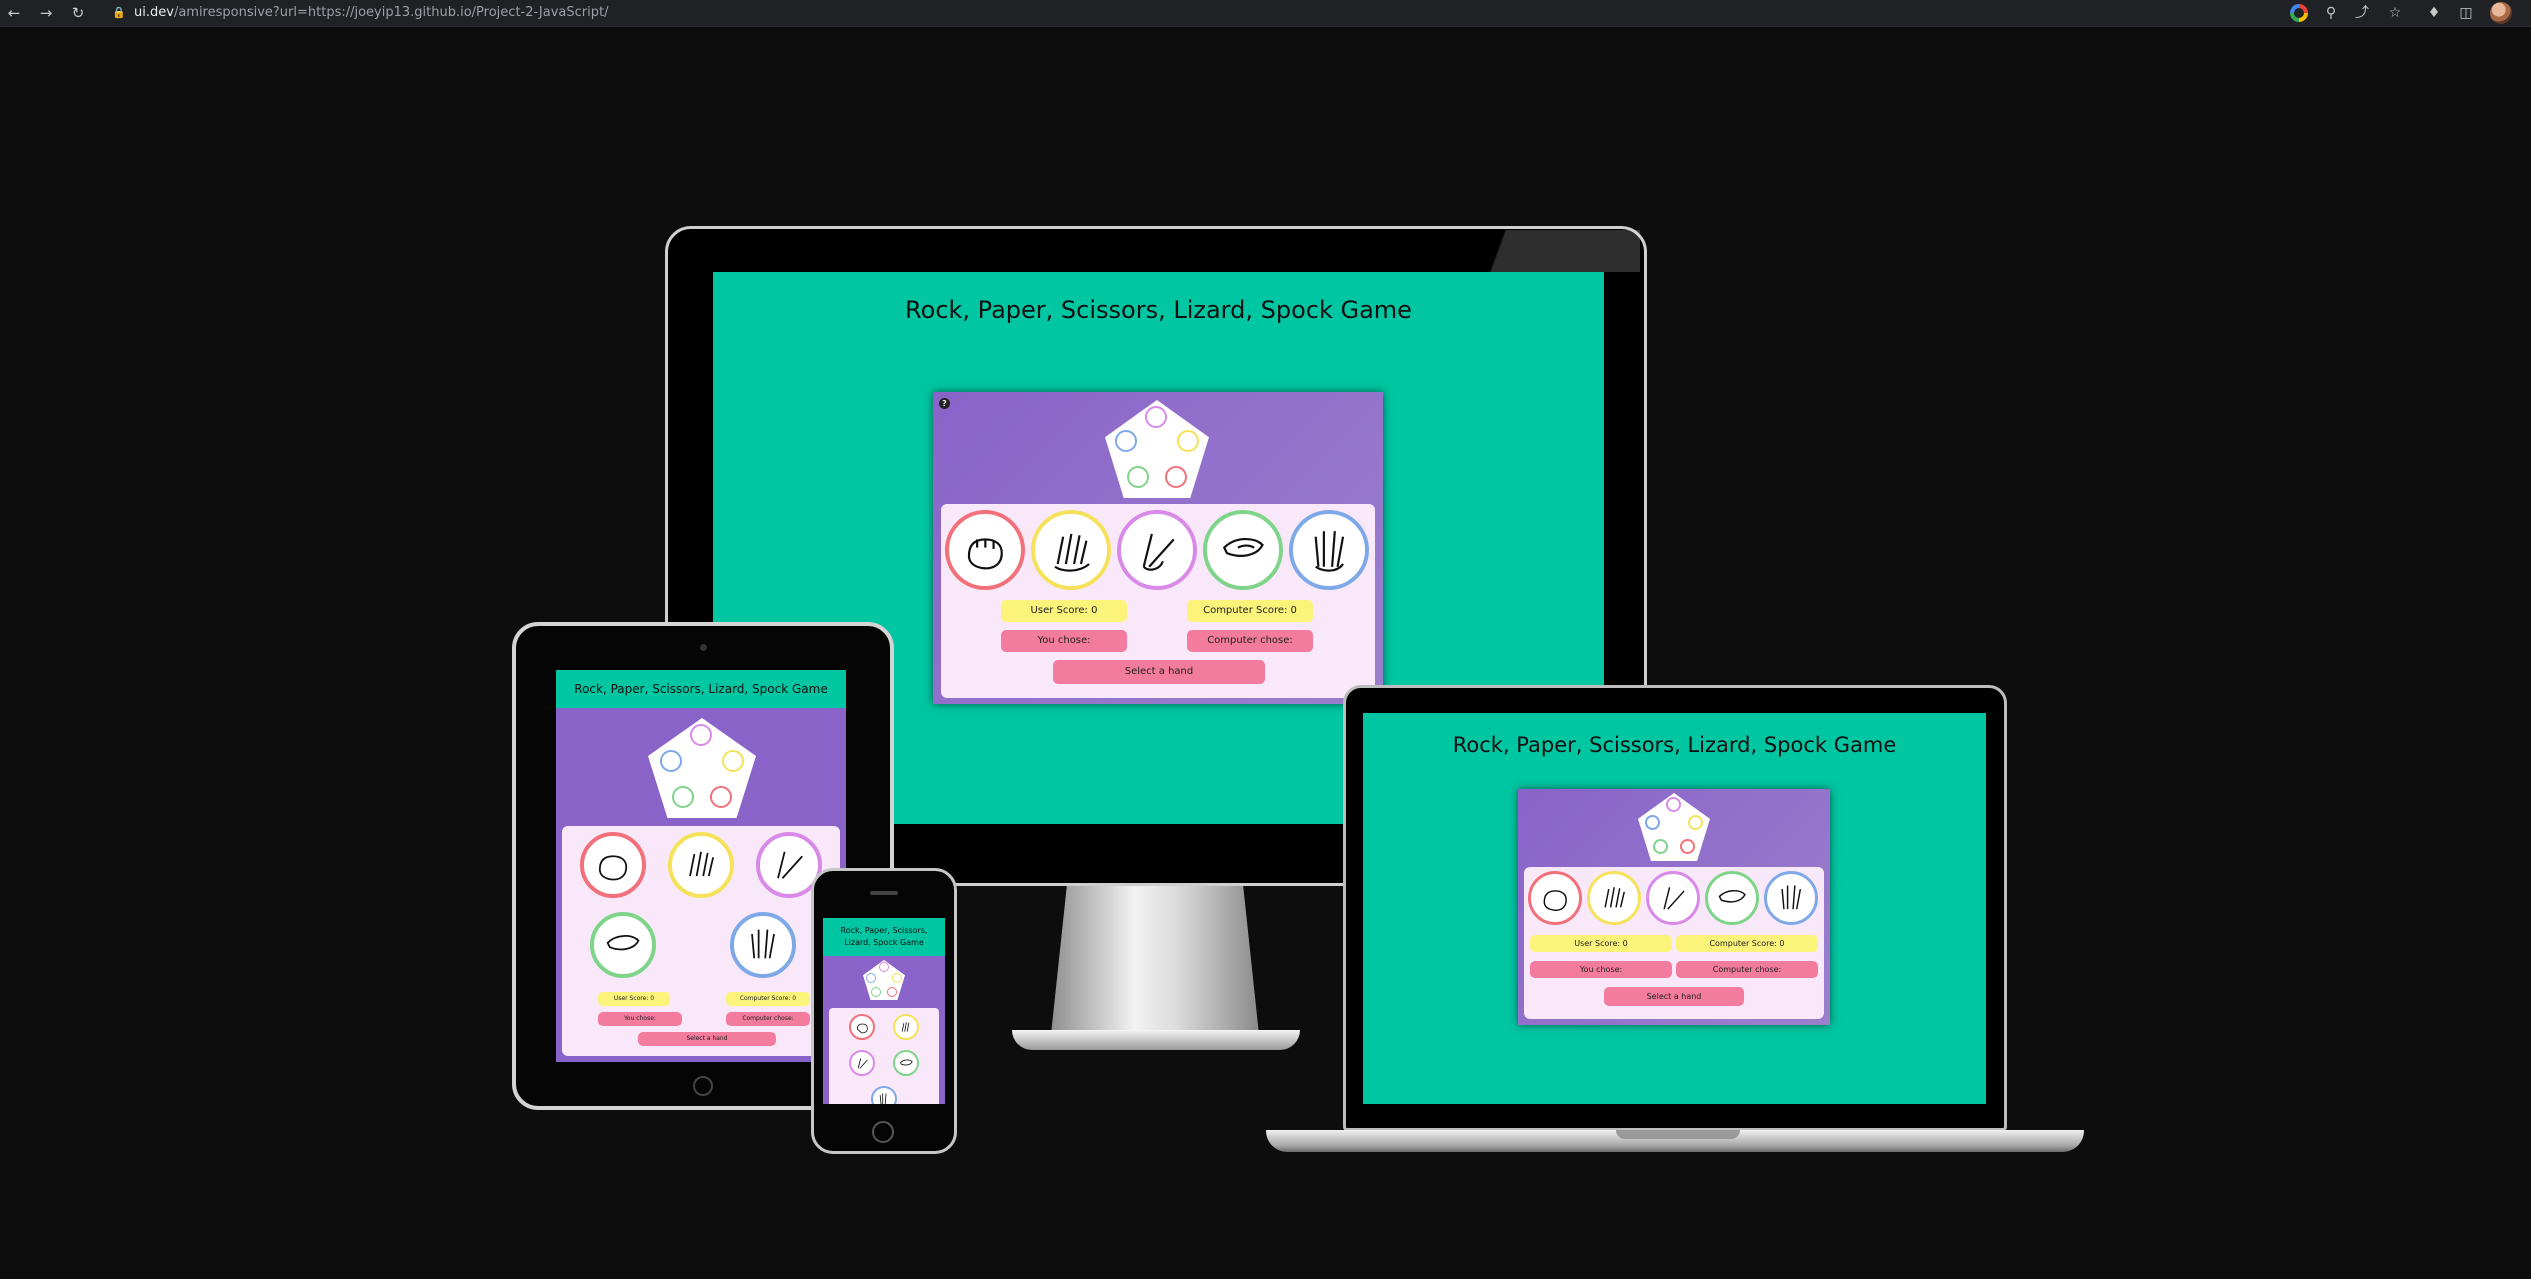 The image size is (2531, 1279). Describe the element at coordinates (703, 647) in the screenshot. I see `tablet-camera` at that location.